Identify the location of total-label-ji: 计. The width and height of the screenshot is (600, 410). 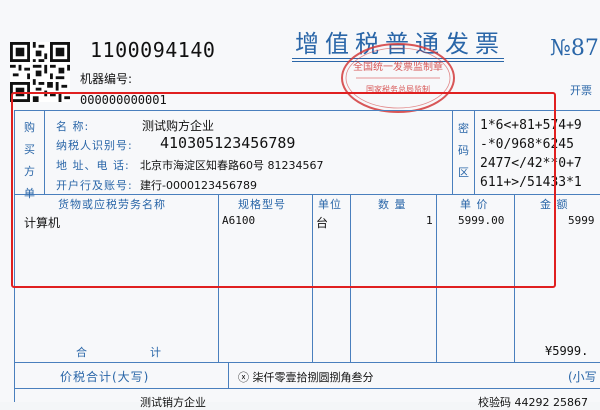
(155, 352).